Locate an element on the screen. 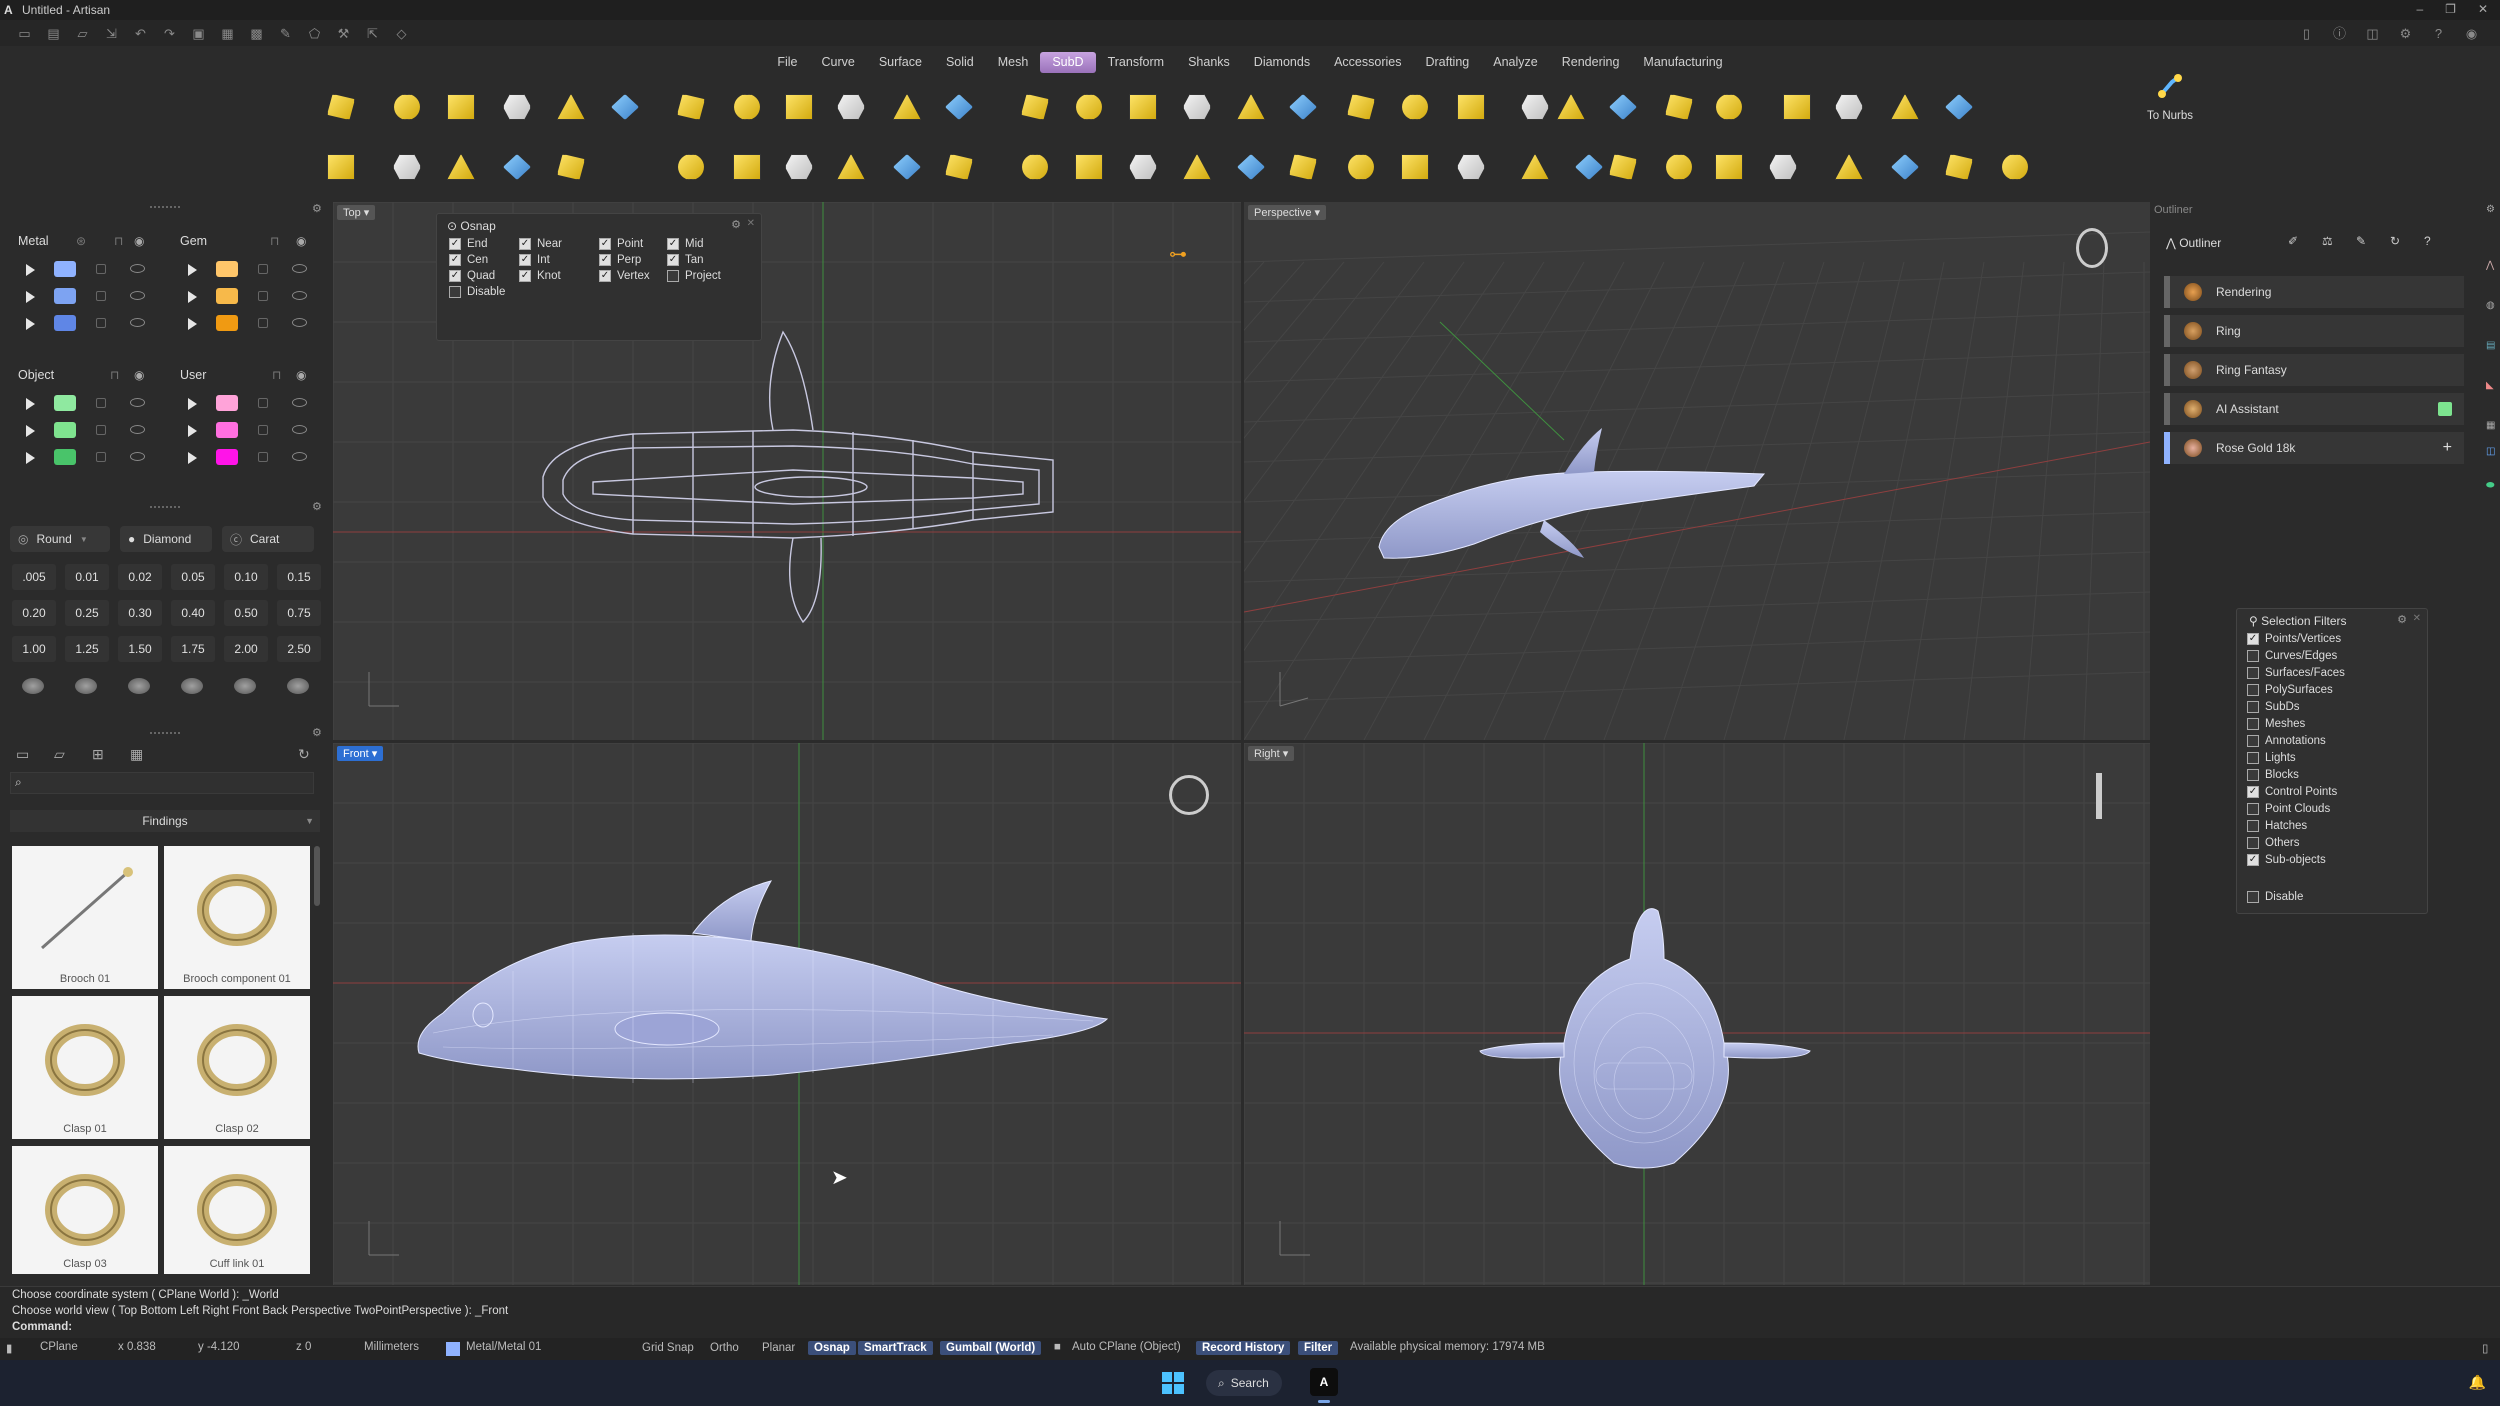 This screenshot has width=2500, height=1406. library-item: Clasp 01 is located at coordinates (85, 1067).